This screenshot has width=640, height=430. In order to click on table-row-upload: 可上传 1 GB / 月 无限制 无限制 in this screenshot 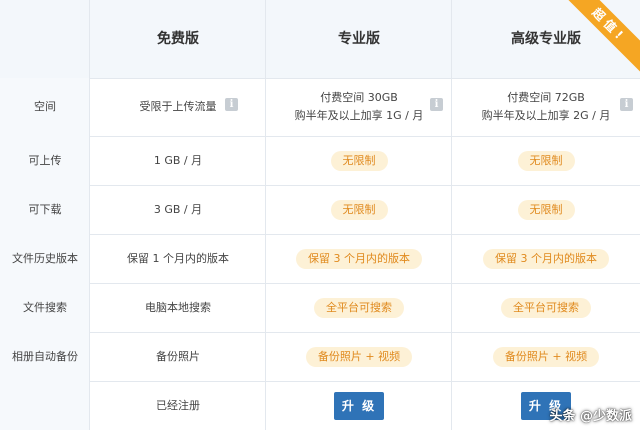, I will do `click(320, 161)`.